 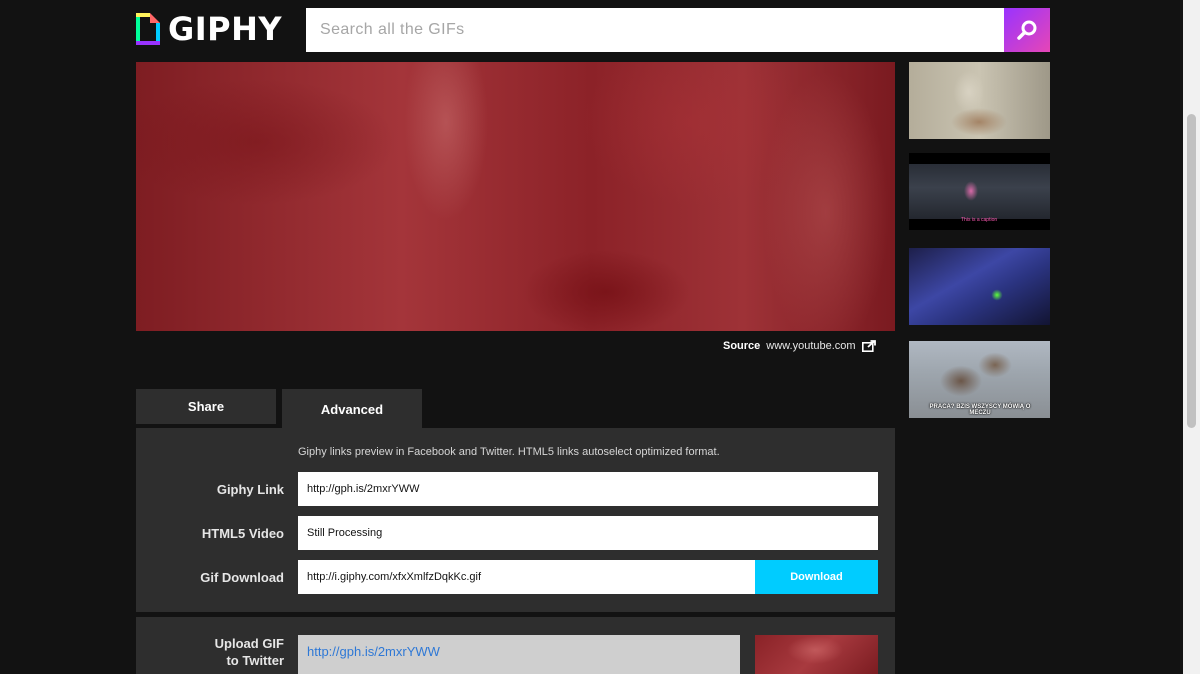 I want to click on gif-download-label: Gif Download, so click(x=242, y=577).